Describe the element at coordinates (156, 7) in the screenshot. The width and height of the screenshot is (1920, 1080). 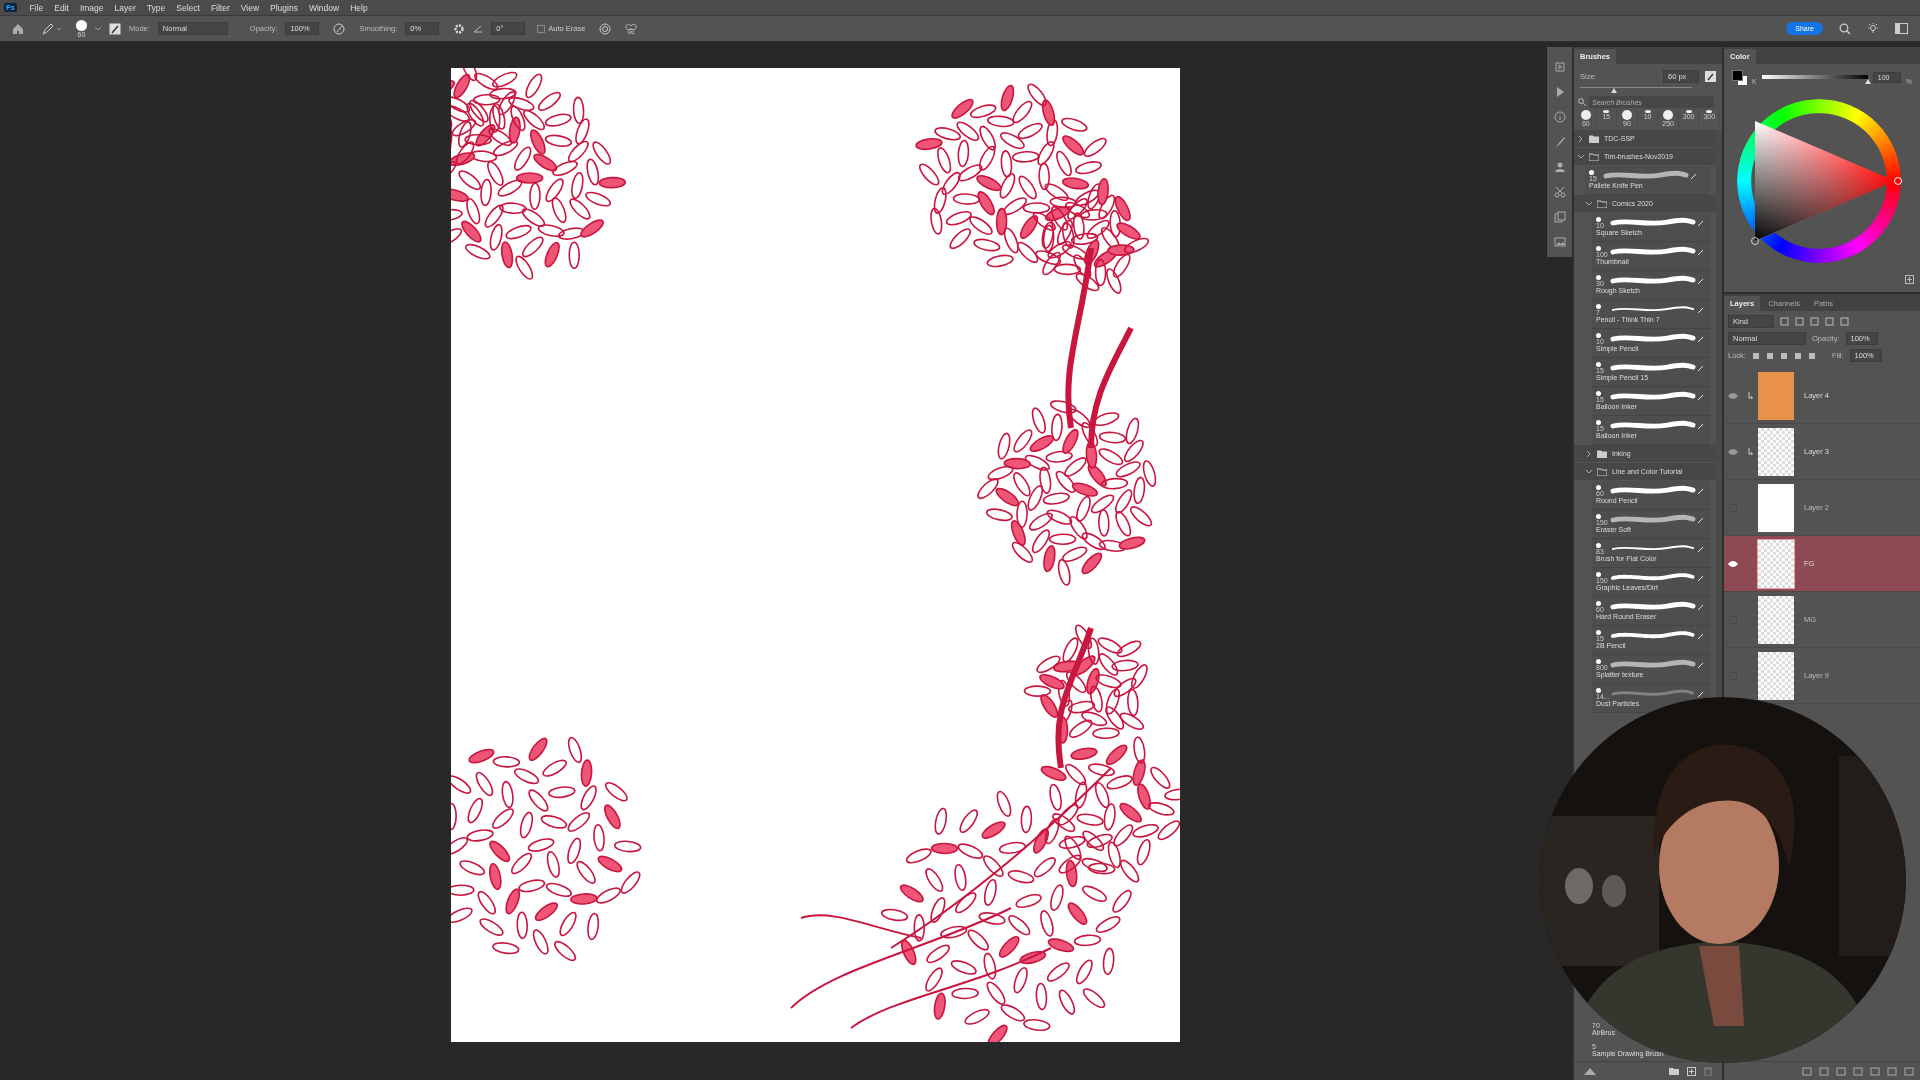
I see `menu-item: Type` at that location.